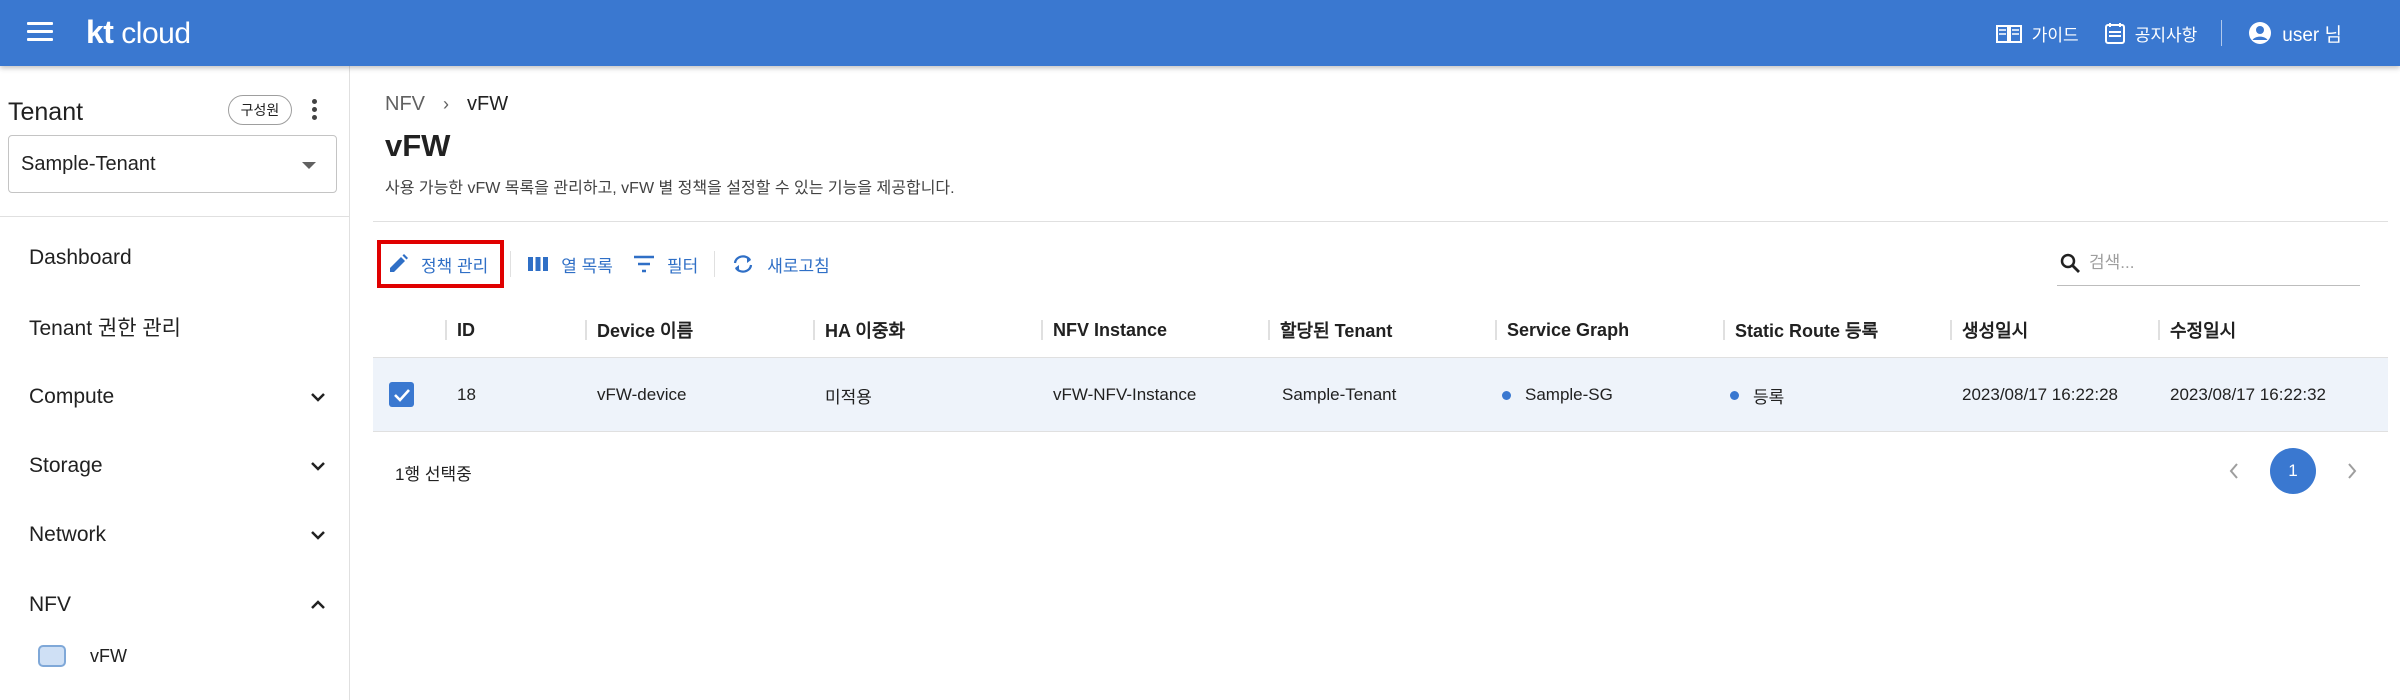 The width and height of the screenshot is (2400, 700). What do you see at coordinates (466, 394) in the screenshot?
I see `cell-id: 18` at bounding box center [466, 394].